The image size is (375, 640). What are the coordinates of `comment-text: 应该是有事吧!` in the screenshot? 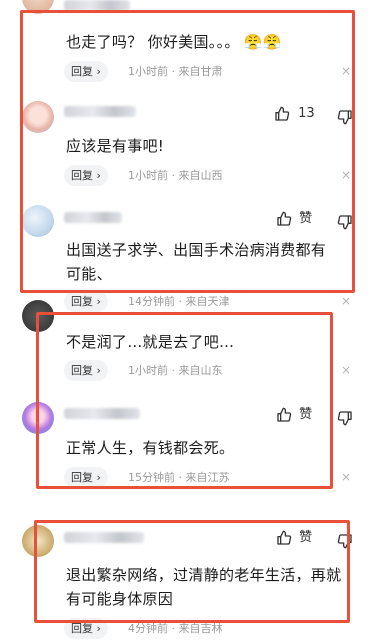 It's located at (115, 146).